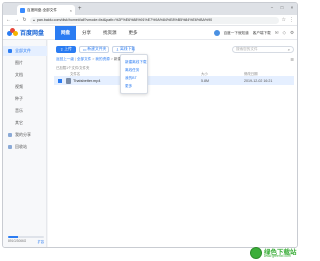  What do you see at coordinates (292, 33) in the screenshot?
I see `settings-icon: ⚙` at bounding box center [292, 33].